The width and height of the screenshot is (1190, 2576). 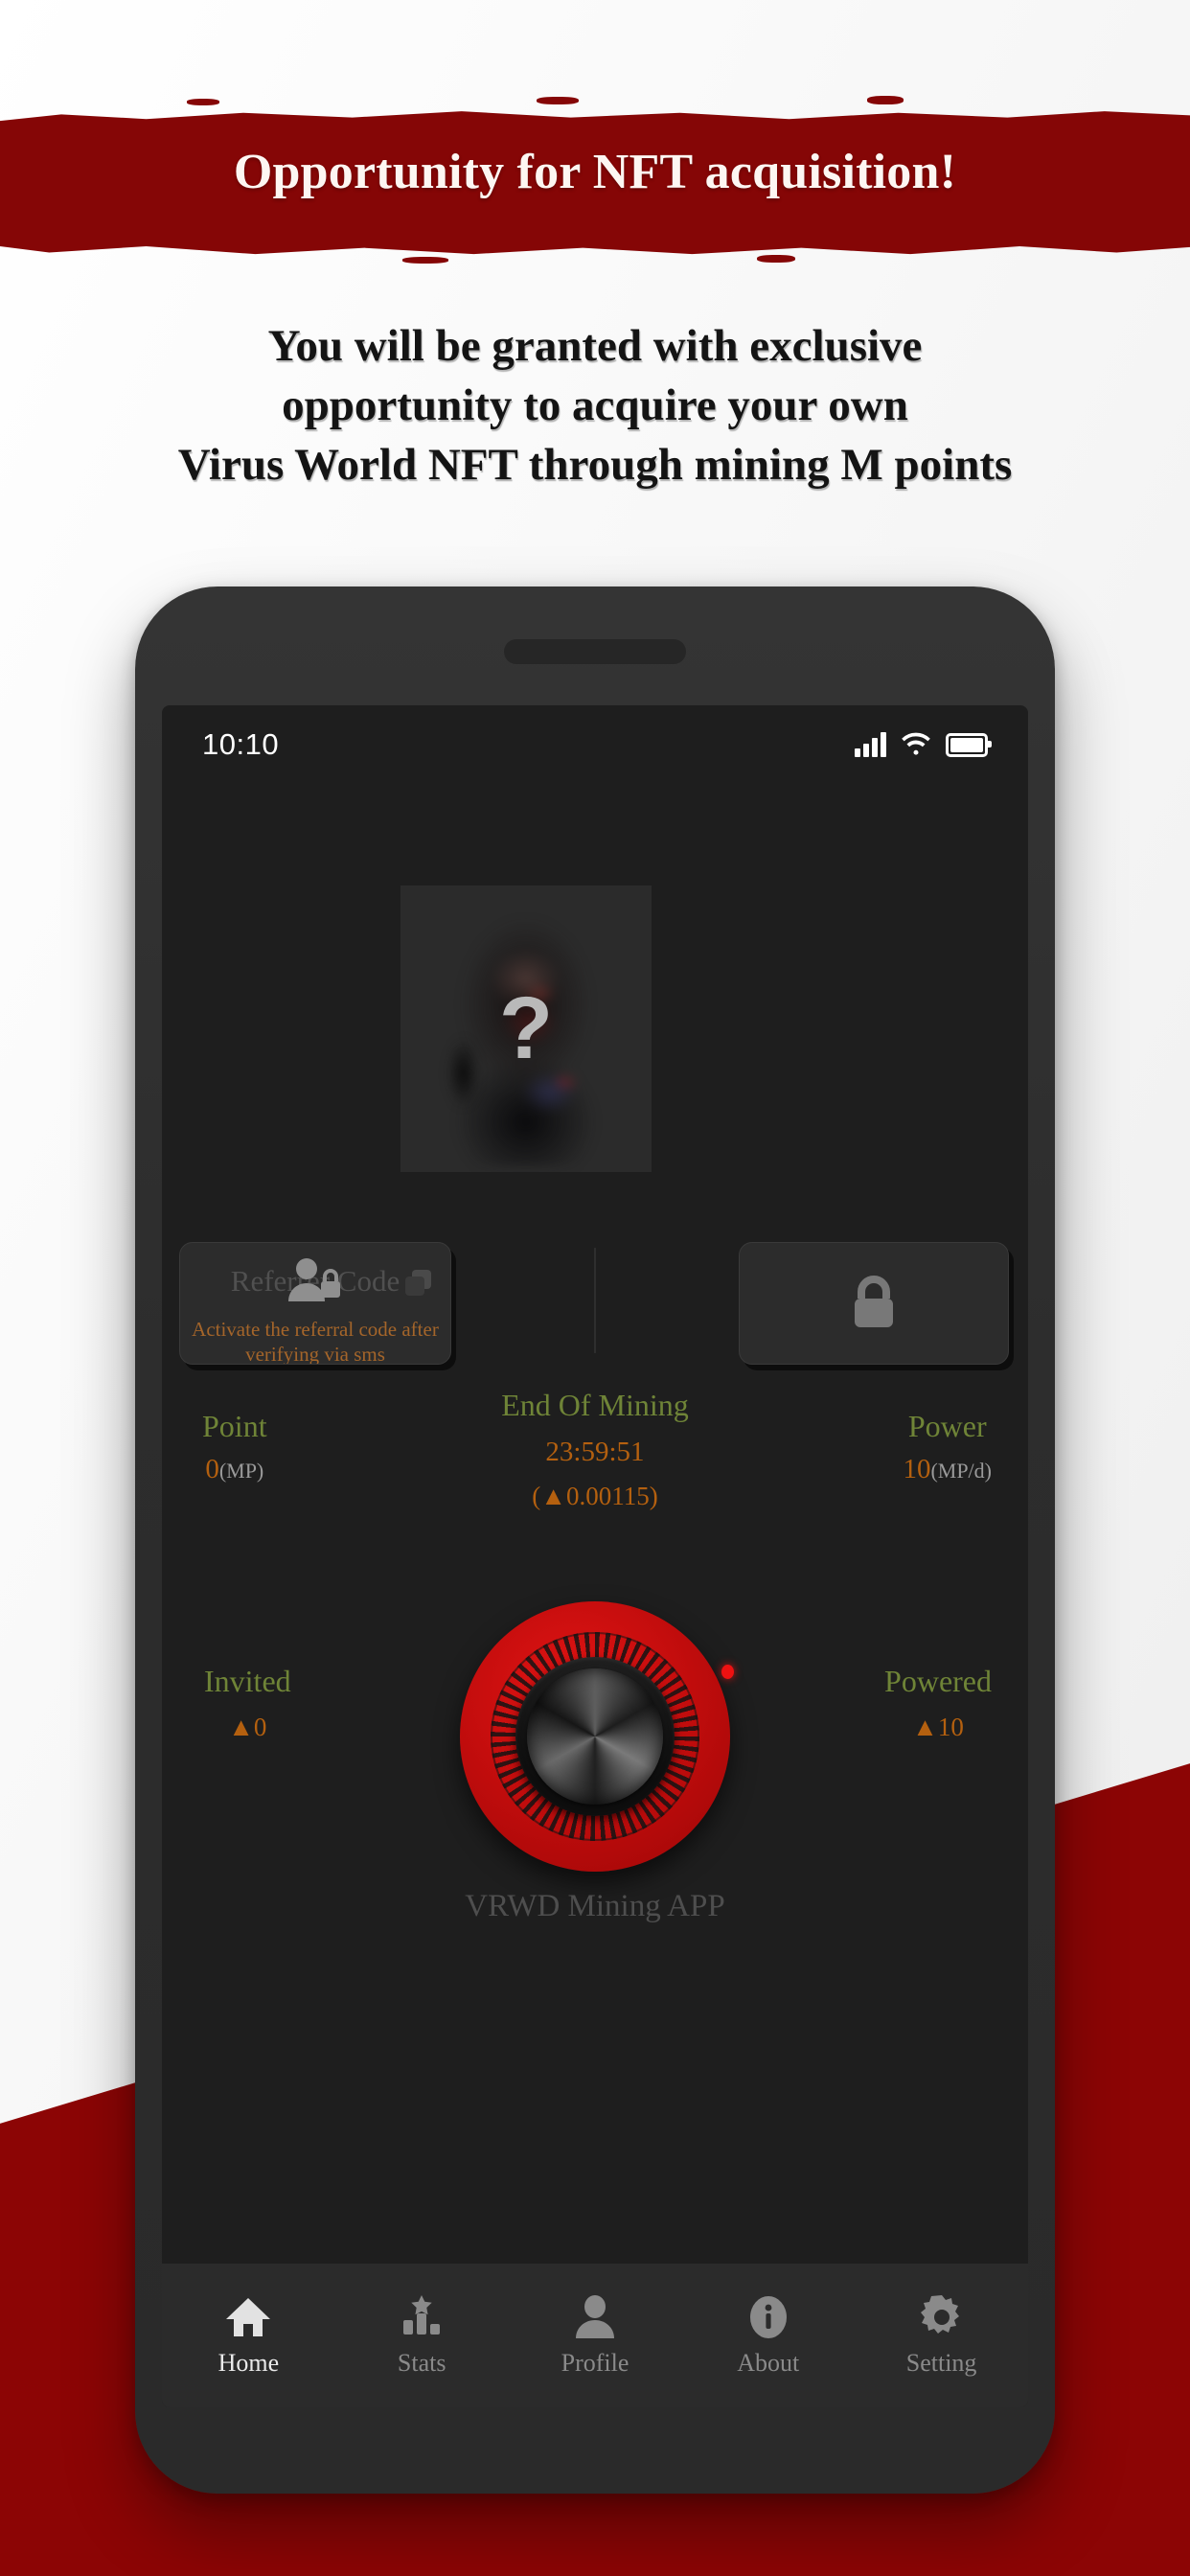 I want to click on battery-full-icon, so click(x=969, y=745).